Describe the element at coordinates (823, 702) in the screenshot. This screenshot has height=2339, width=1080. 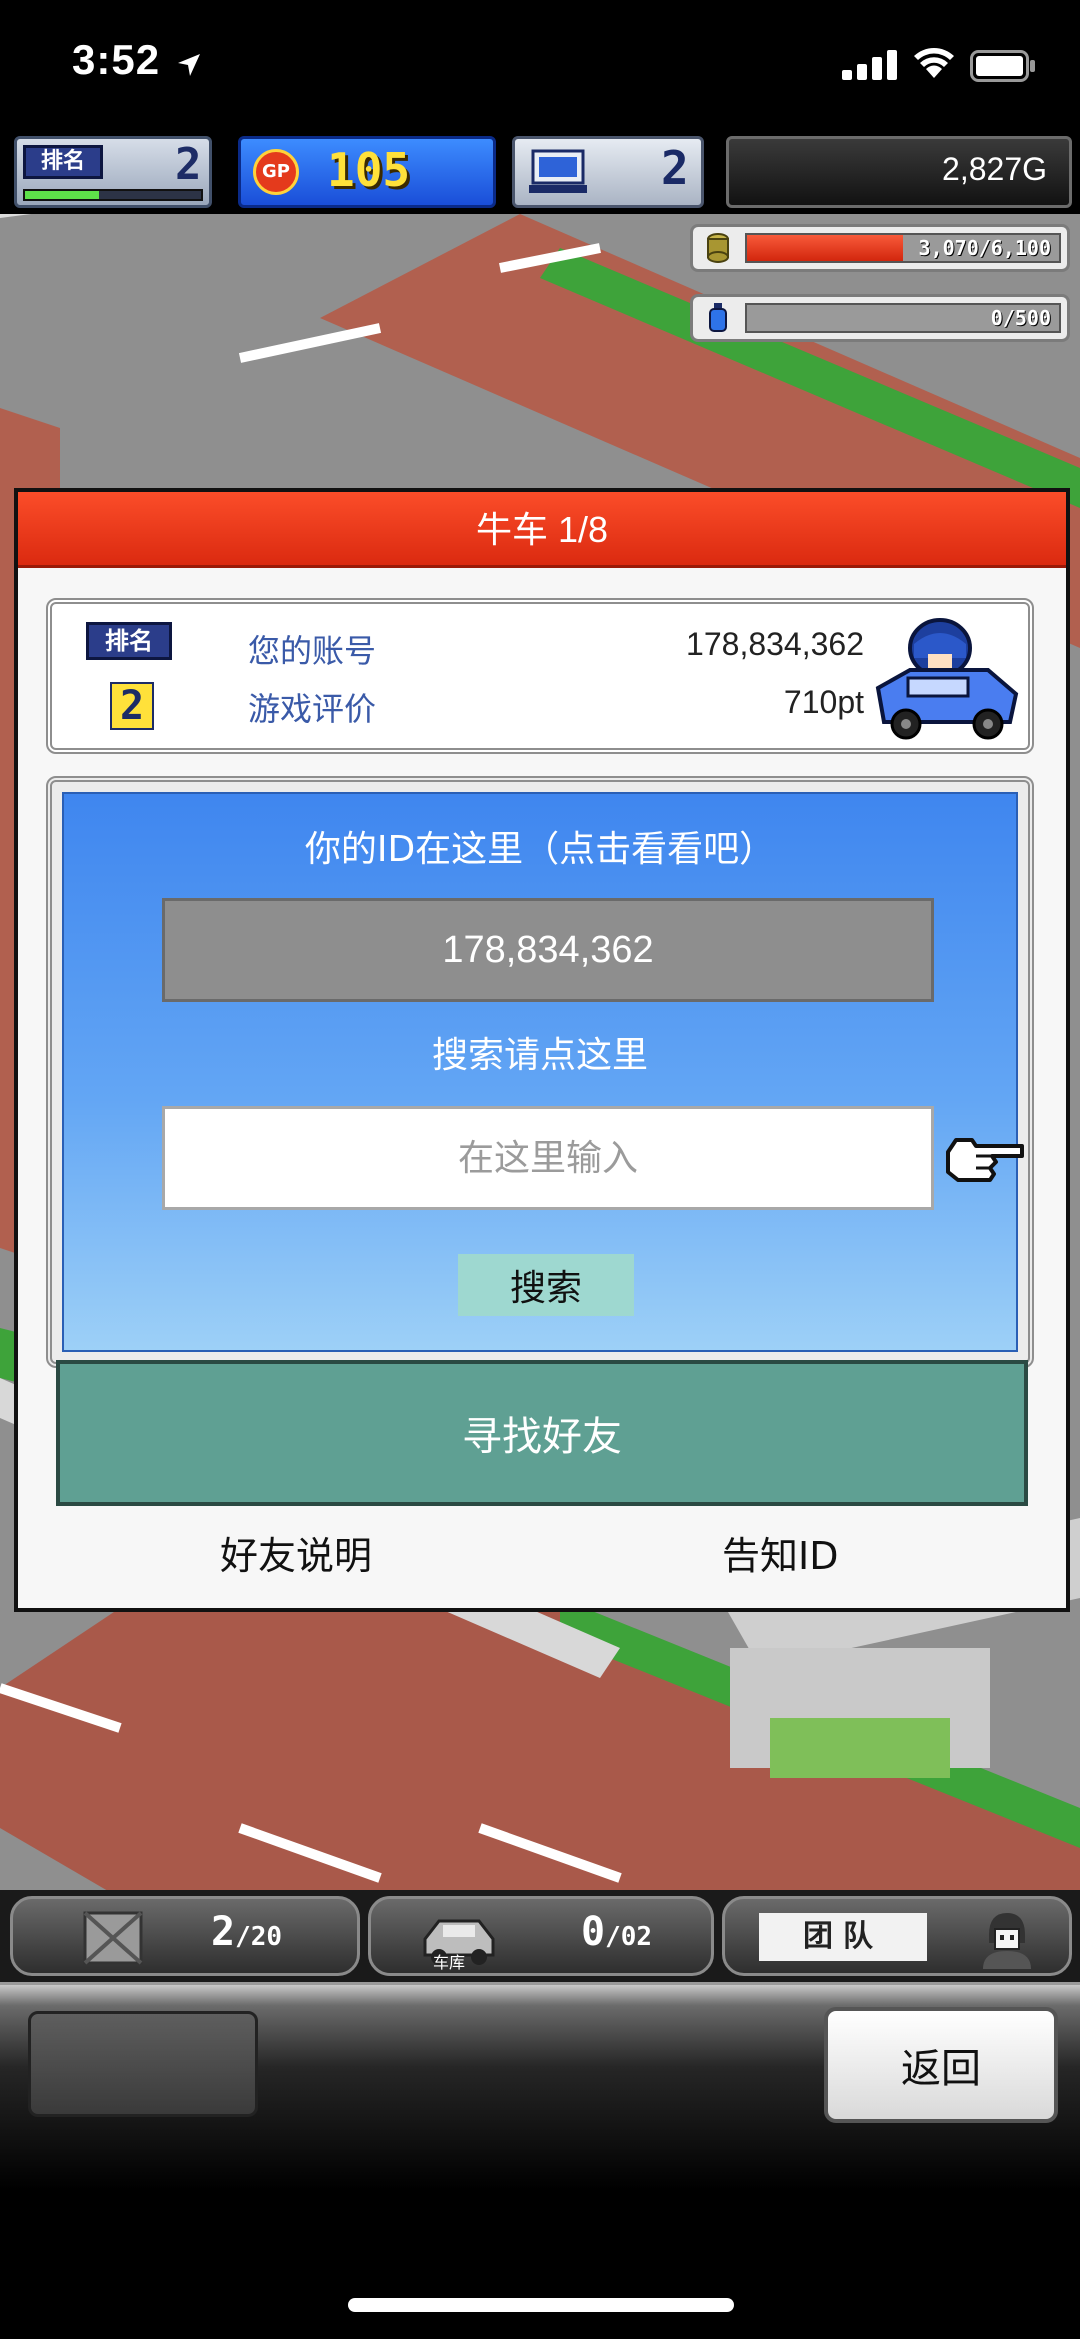
I see `rating-value: 710pt` at that location.